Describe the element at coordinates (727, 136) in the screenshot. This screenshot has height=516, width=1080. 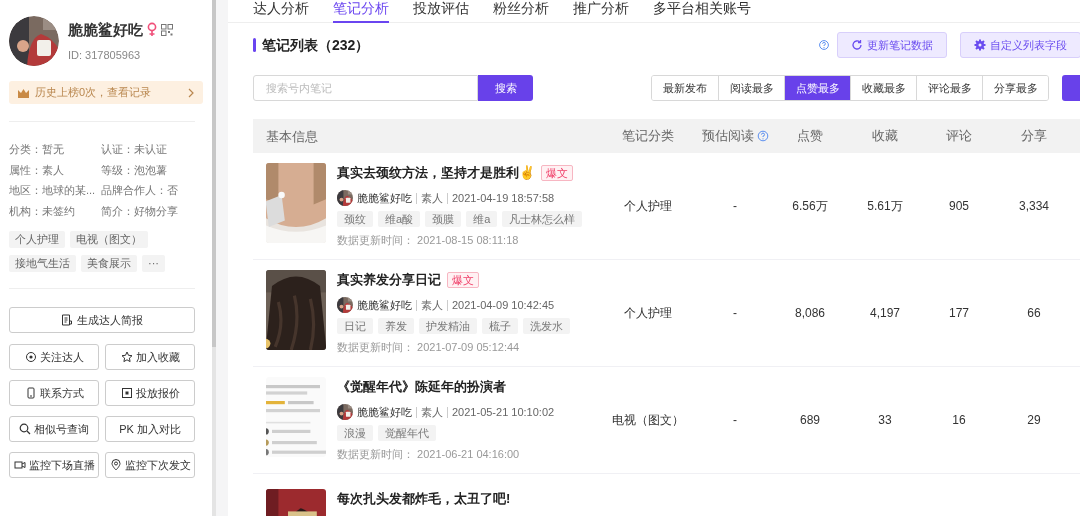
I see `column-header: 预估阅读` at that location.